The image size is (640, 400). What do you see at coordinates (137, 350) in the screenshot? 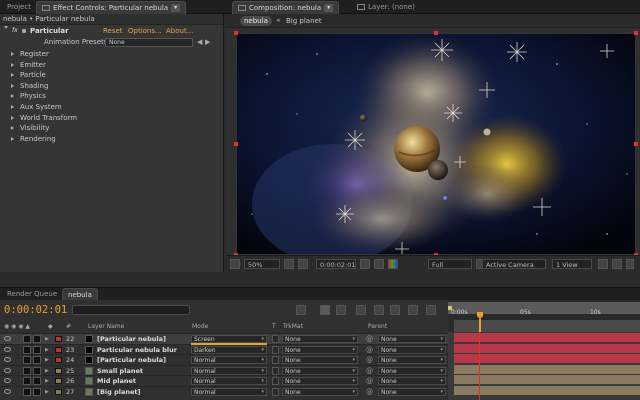
I see `layer-name: Particular nebula blur` at bounding box center [137, 350].